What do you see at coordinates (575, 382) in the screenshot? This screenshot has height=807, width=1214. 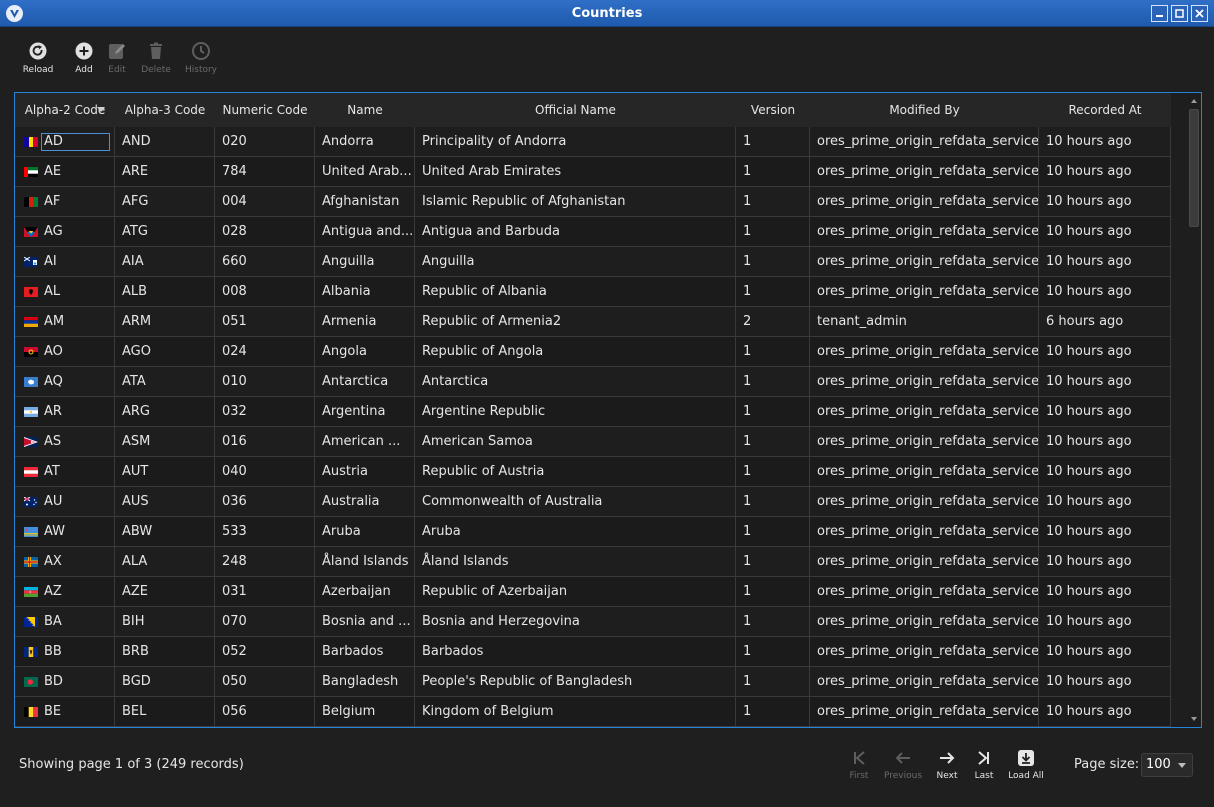 I see `cell-official-name: Antarctica` at bounding box center [575, 382].